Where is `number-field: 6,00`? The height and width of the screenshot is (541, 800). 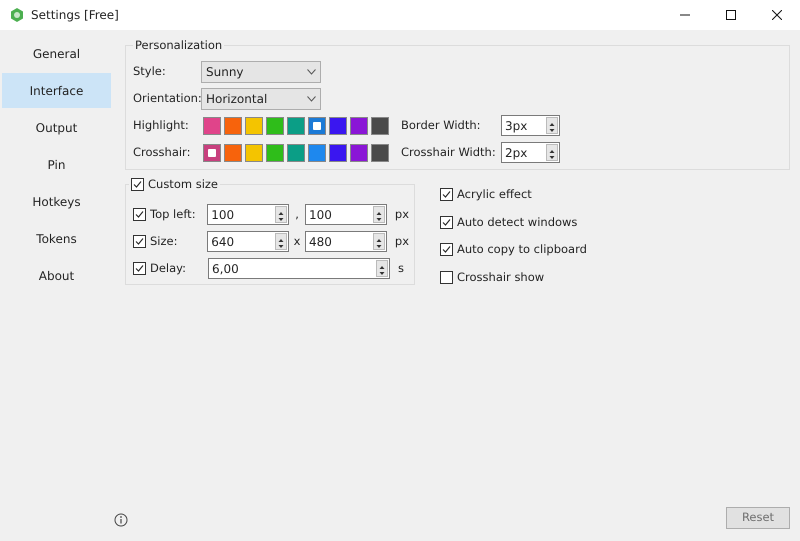 number-field: 6,00 is located at coordinates (299, 268).